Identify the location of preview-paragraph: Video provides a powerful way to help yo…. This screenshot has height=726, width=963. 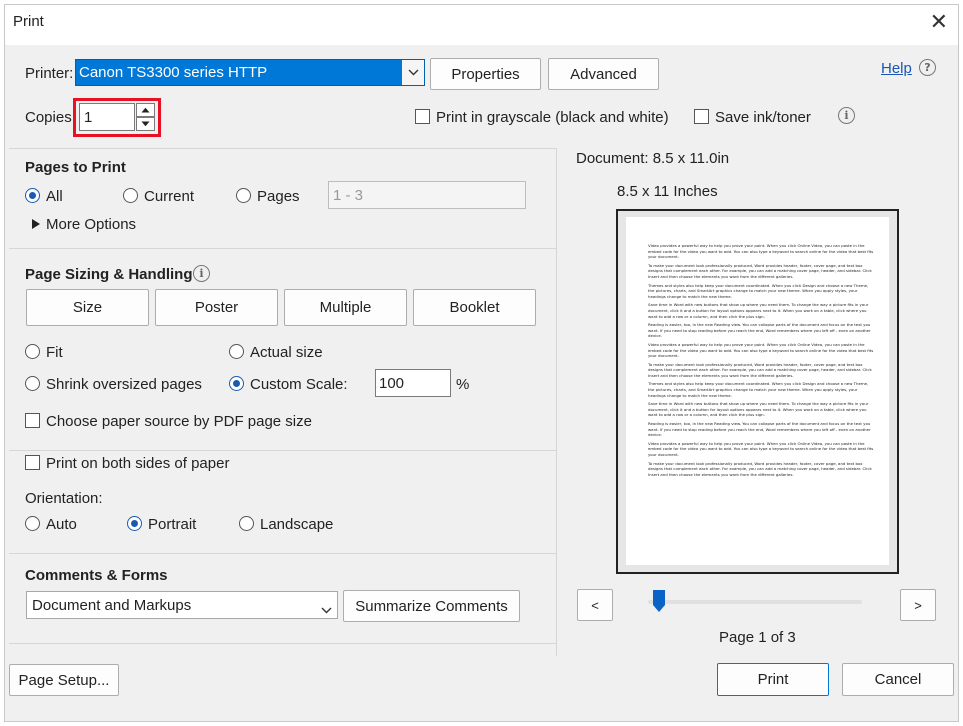
(761, 350).